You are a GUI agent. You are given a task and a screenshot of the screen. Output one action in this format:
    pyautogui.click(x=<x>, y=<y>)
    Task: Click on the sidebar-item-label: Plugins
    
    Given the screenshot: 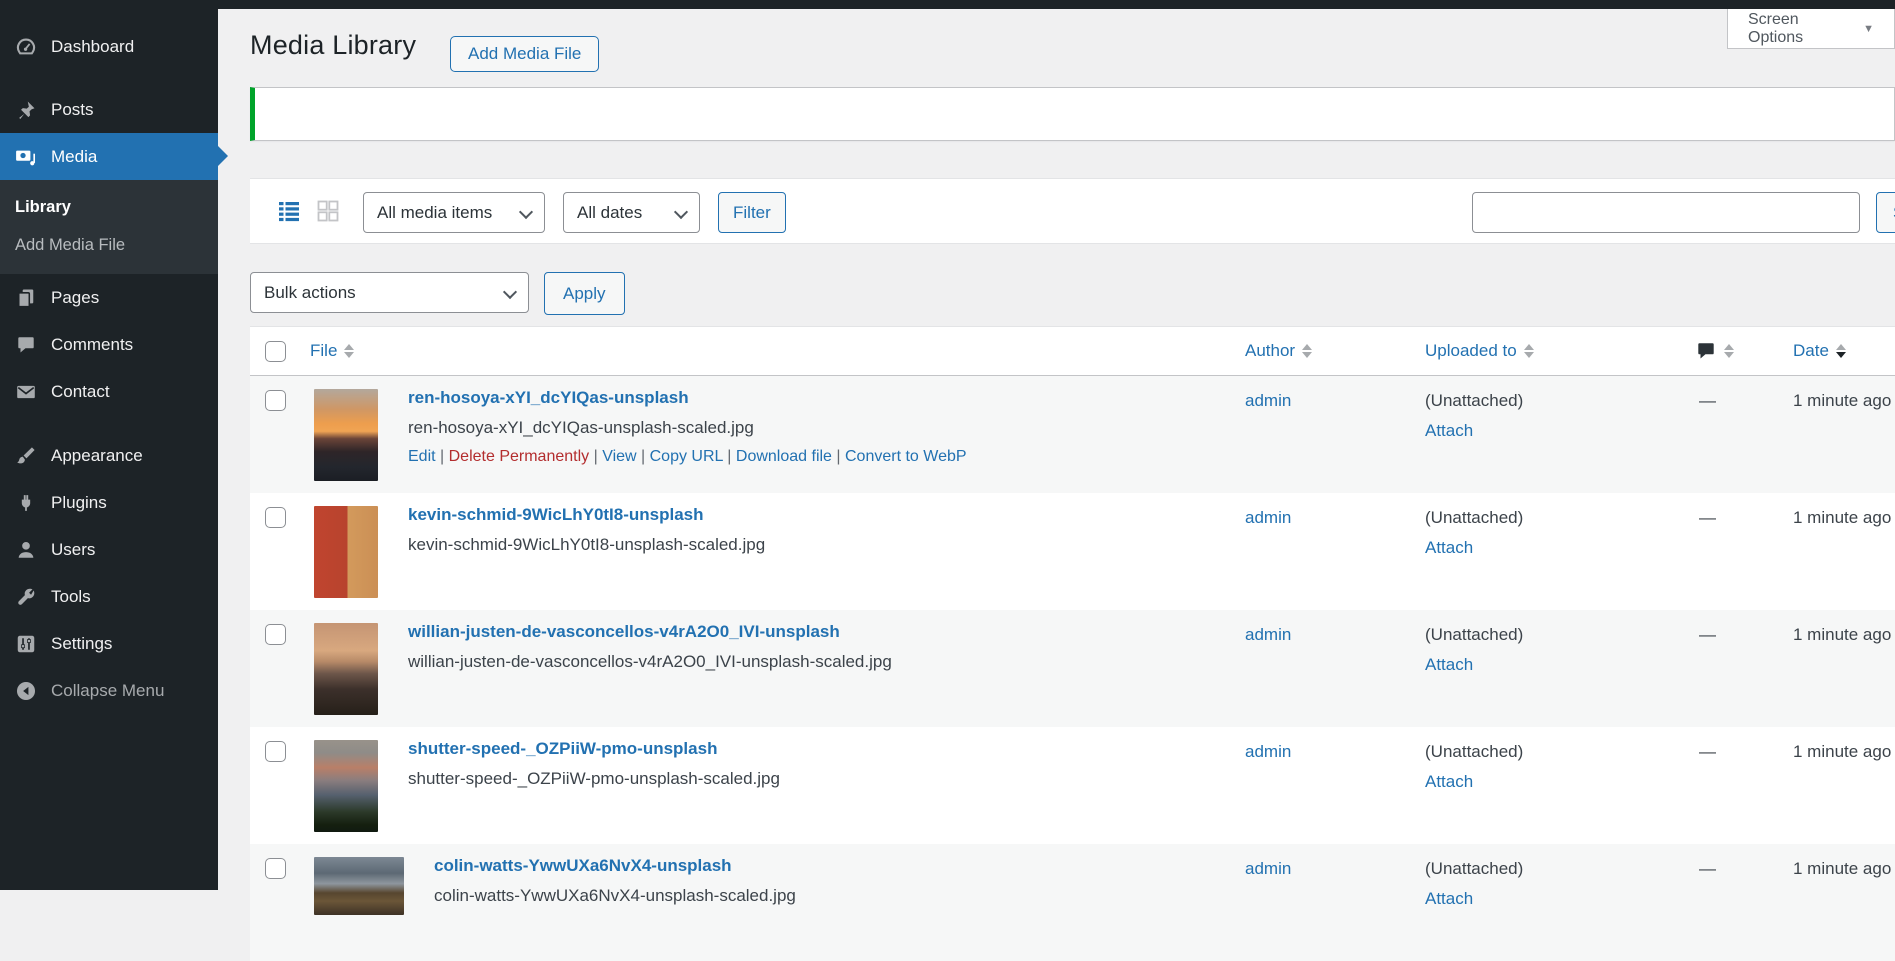 What is the action you would take?
    pyautogui.click(x=79, y=502)
    